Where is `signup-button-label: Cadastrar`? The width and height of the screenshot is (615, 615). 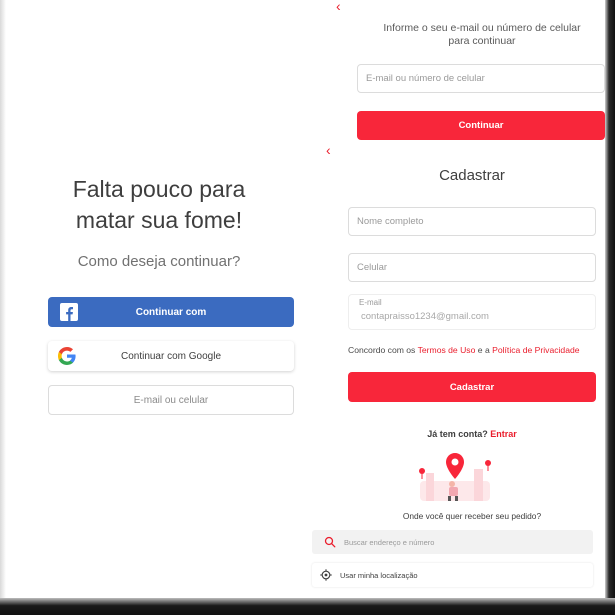 signup-button-label: Cadastrar is located at coordinates (472, 387).